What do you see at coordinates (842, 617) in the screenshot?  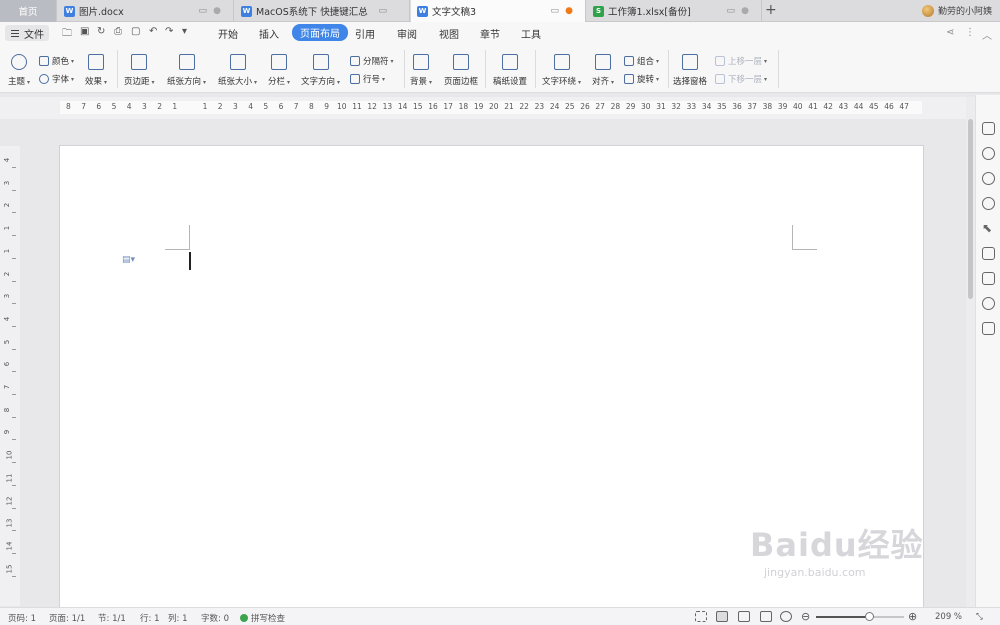 I see `zoom-slider-fill` at bounding box center [842, 617].